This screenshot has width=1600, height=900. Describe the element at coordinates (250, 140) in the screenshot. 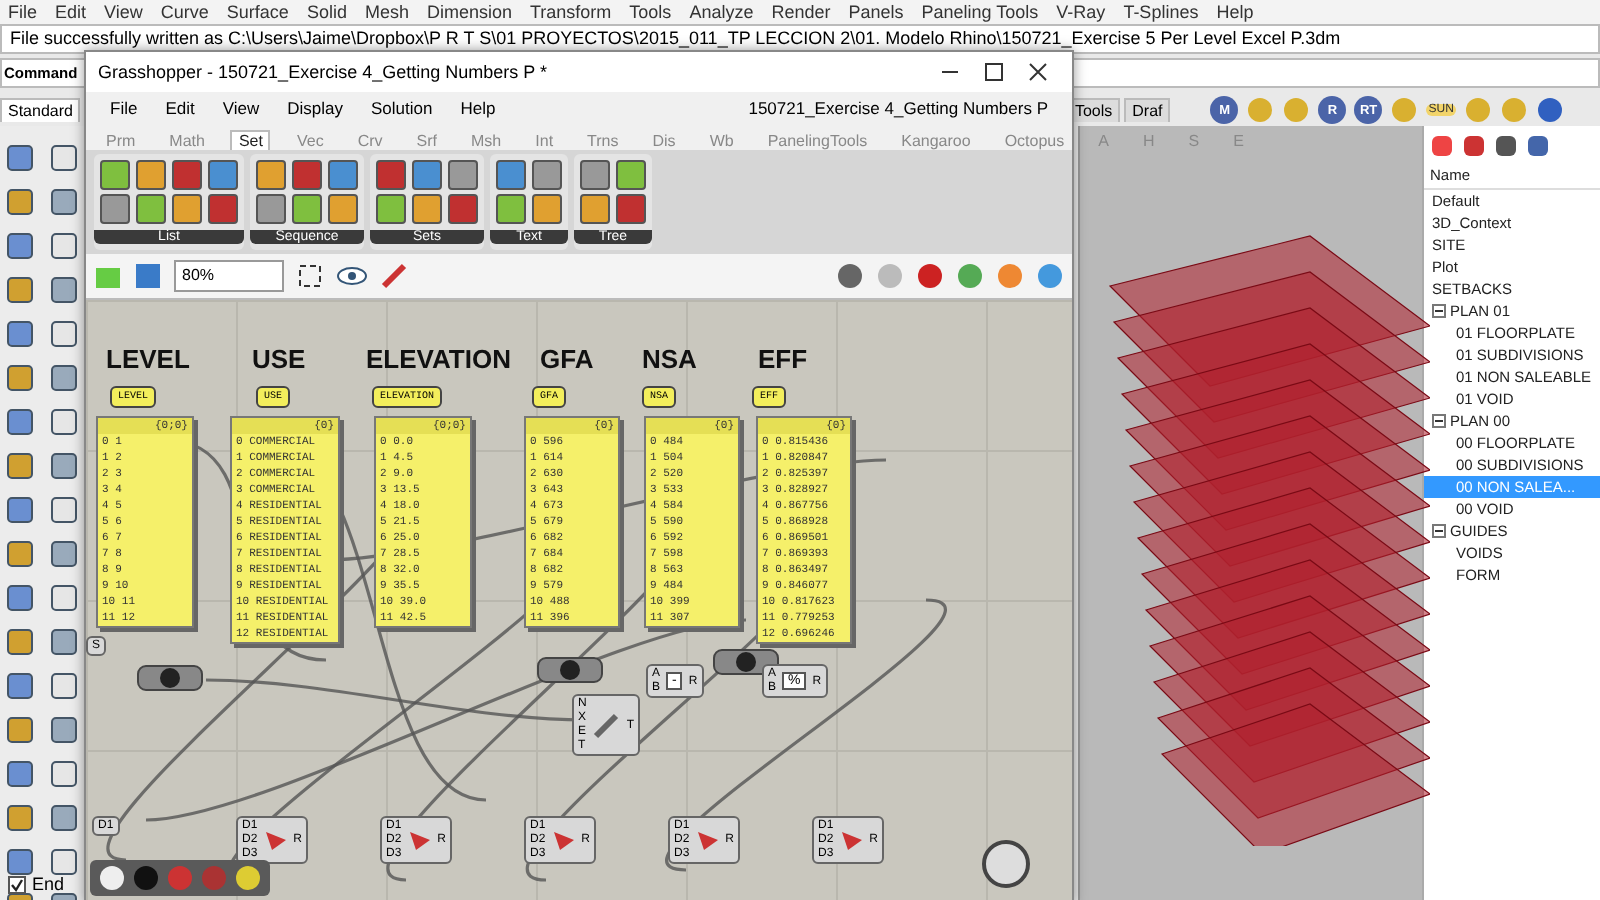

I see `ribbon-tab: Set` at that location.